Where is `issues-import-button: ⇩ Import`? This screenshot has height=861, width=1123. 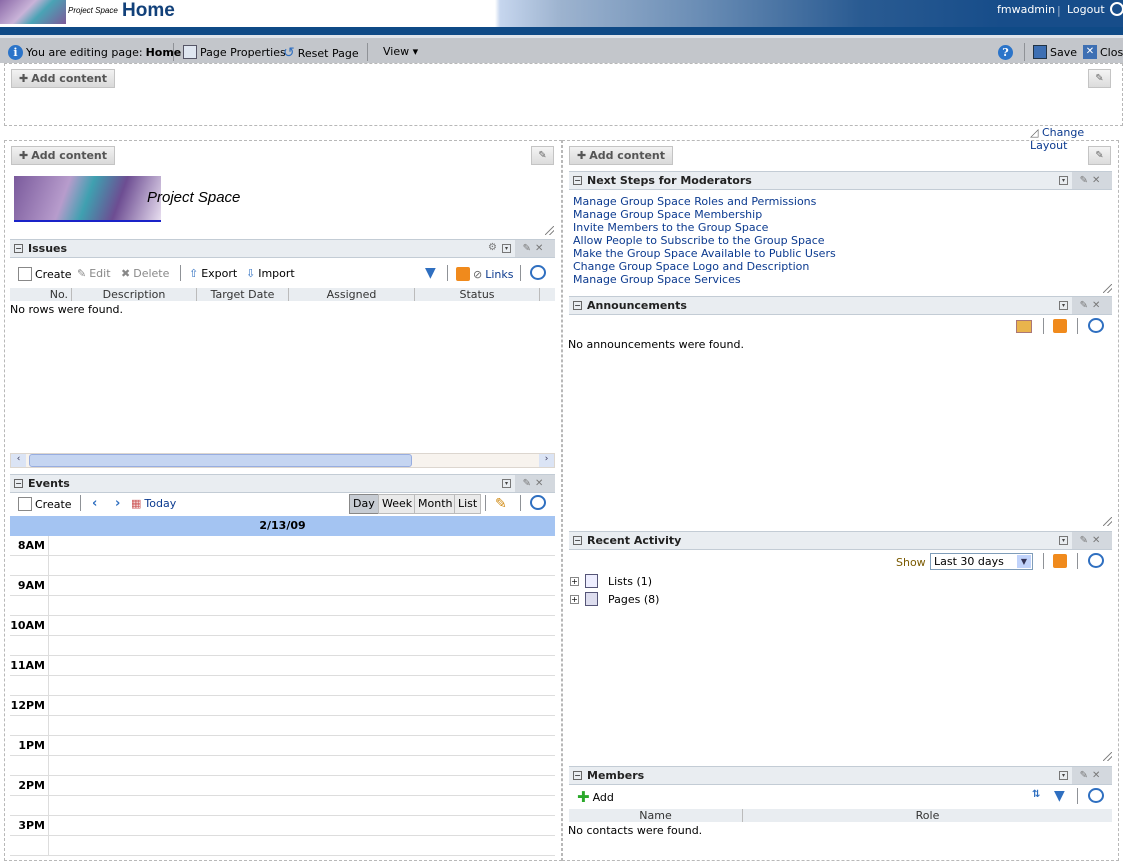 issues-import-button: ⇩ Import is located at coordinates (270, 273).